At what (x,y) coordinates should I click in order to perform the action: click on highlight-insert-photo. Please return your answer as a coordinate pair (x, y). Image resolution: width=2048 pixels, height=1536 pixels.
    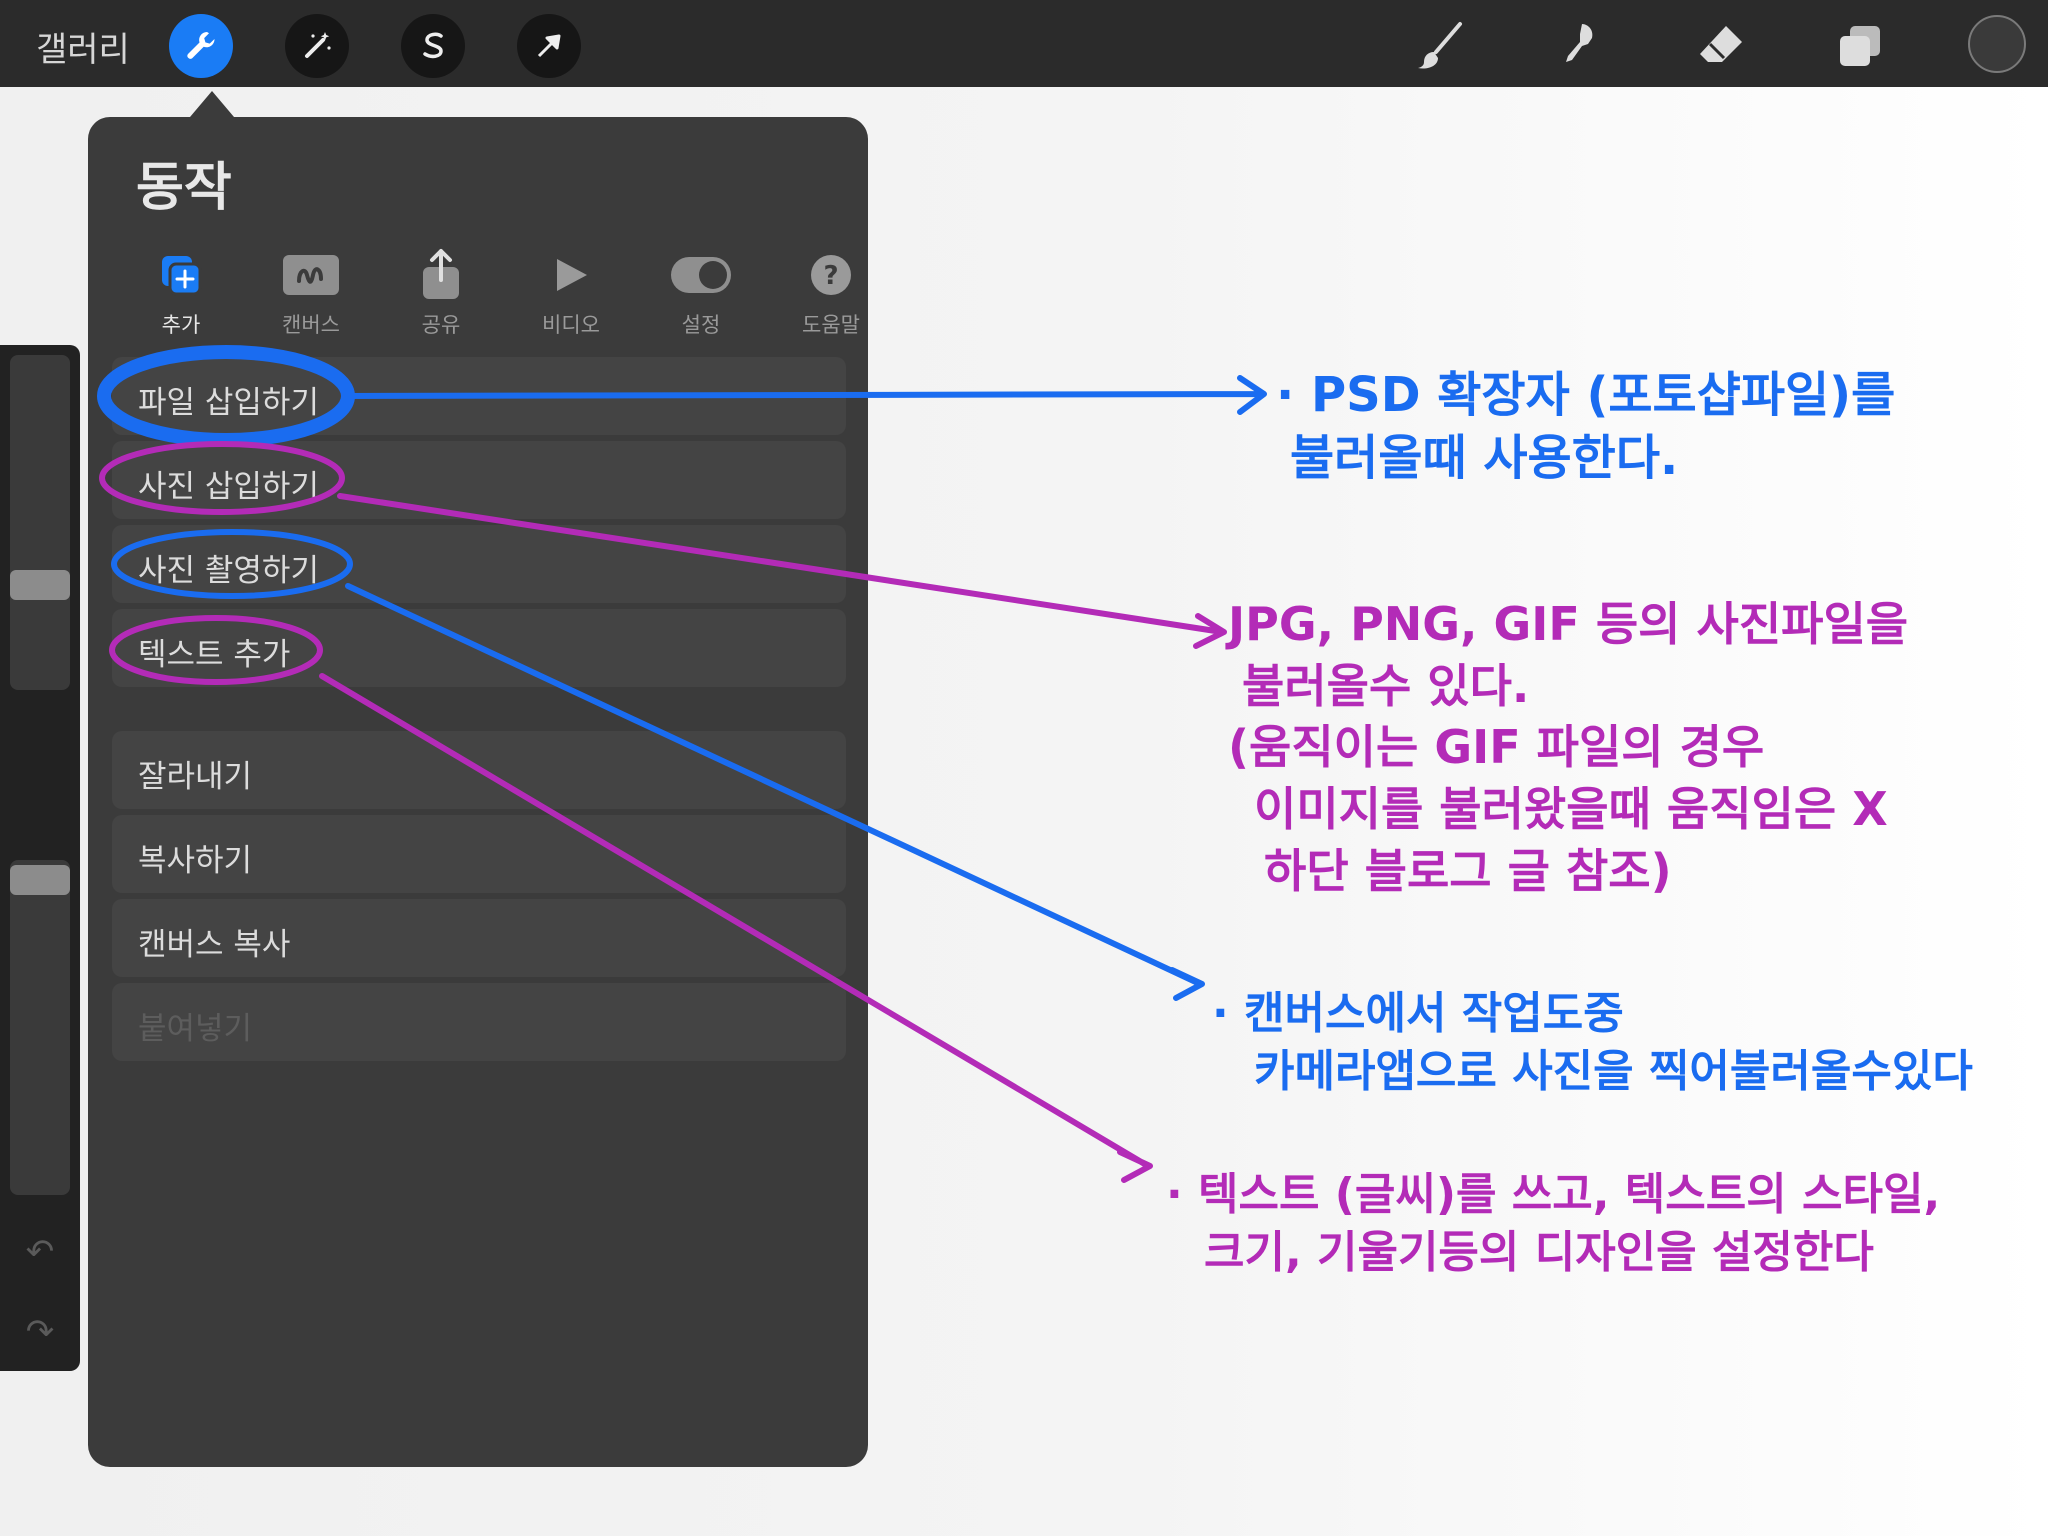
    Looking at the image, I should click on (222, 478).